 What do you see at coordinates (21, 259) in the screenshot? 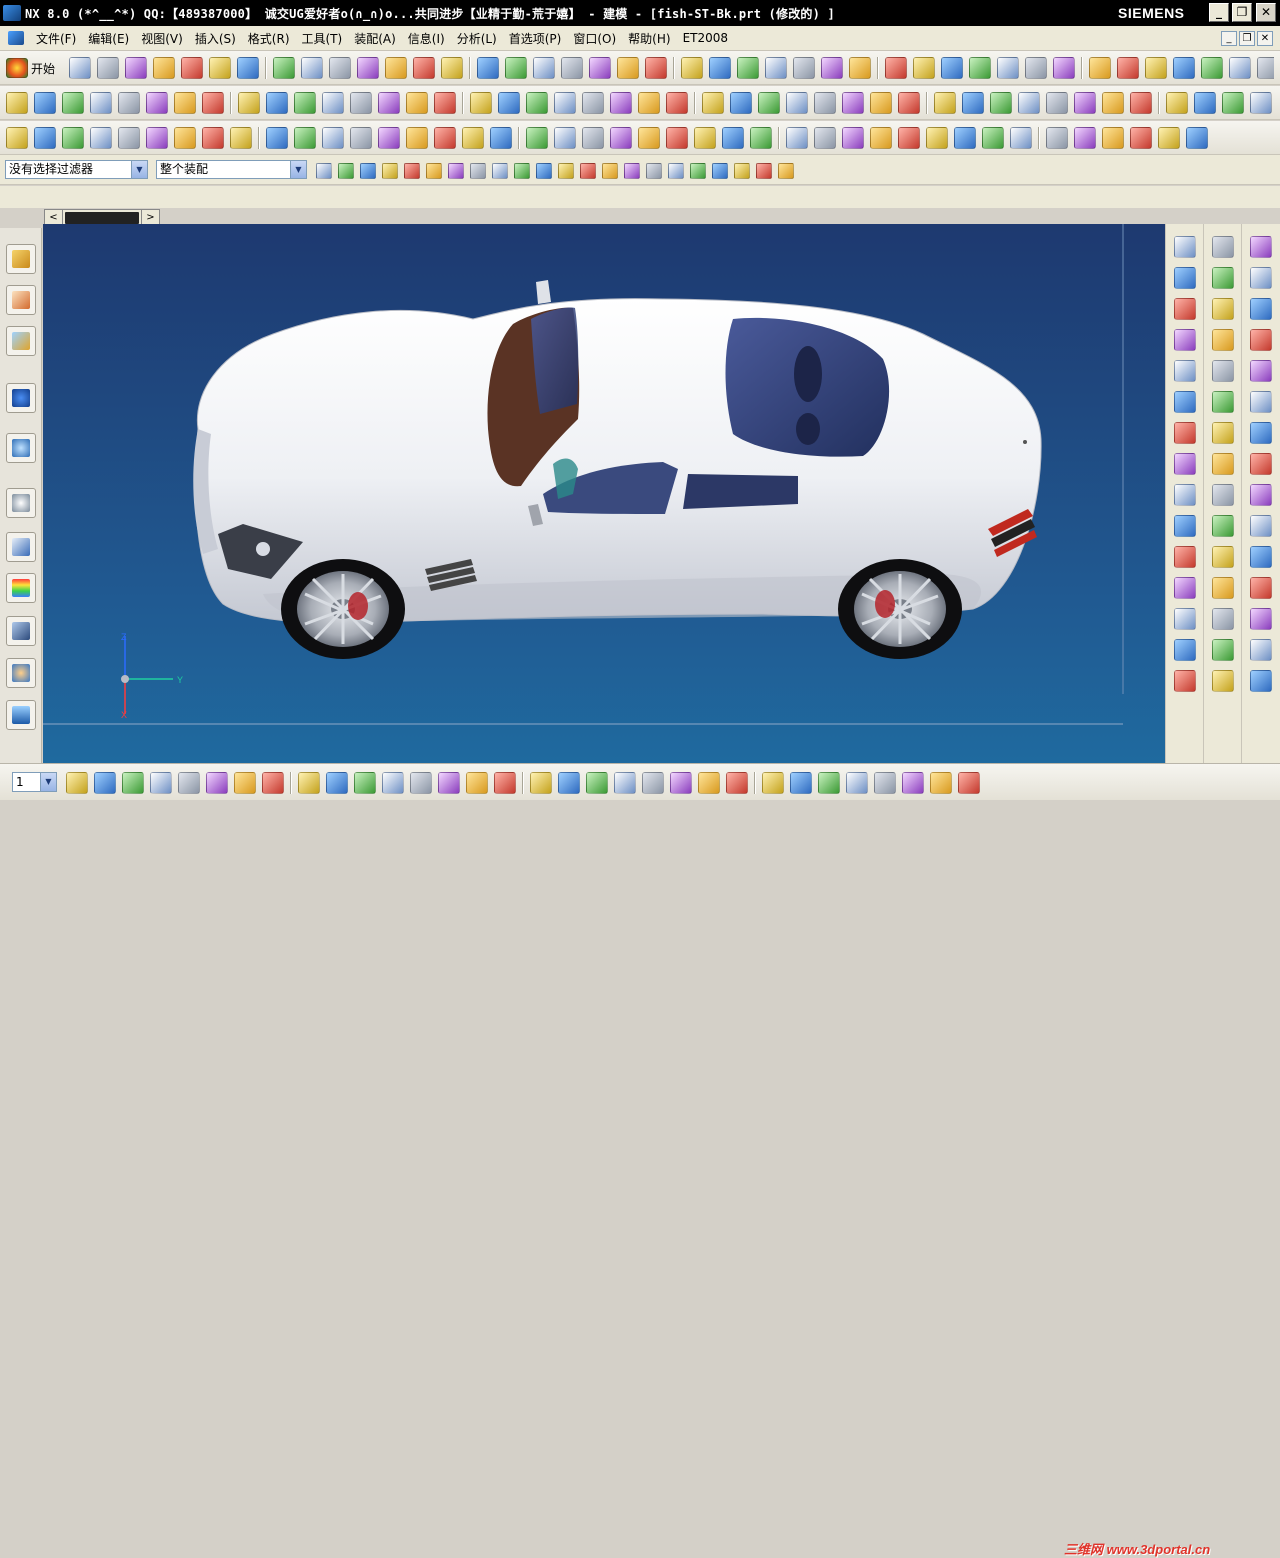
I see `assembly-navigator-button` at bounding box center [21, 259].